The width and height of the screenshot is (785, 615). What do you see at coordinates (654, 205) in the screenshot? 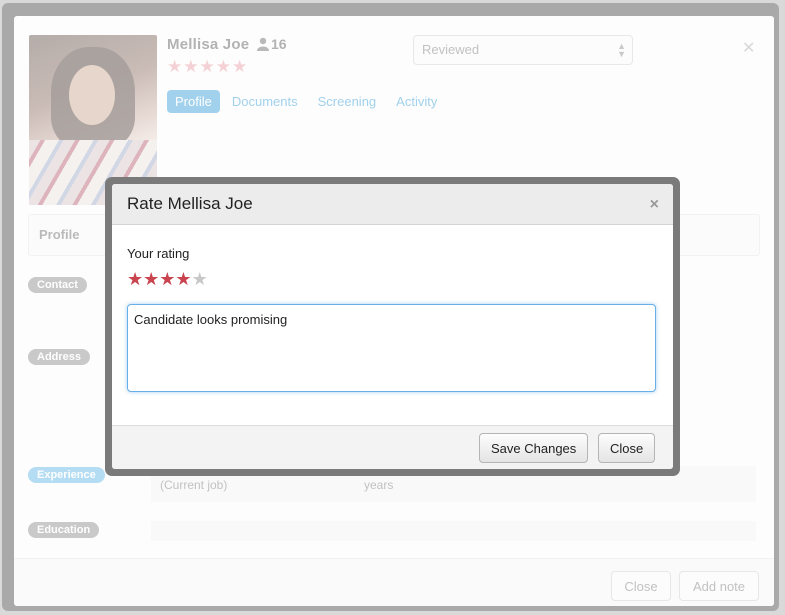
I see `close-icon: ×` at bounding box center [654, 205].